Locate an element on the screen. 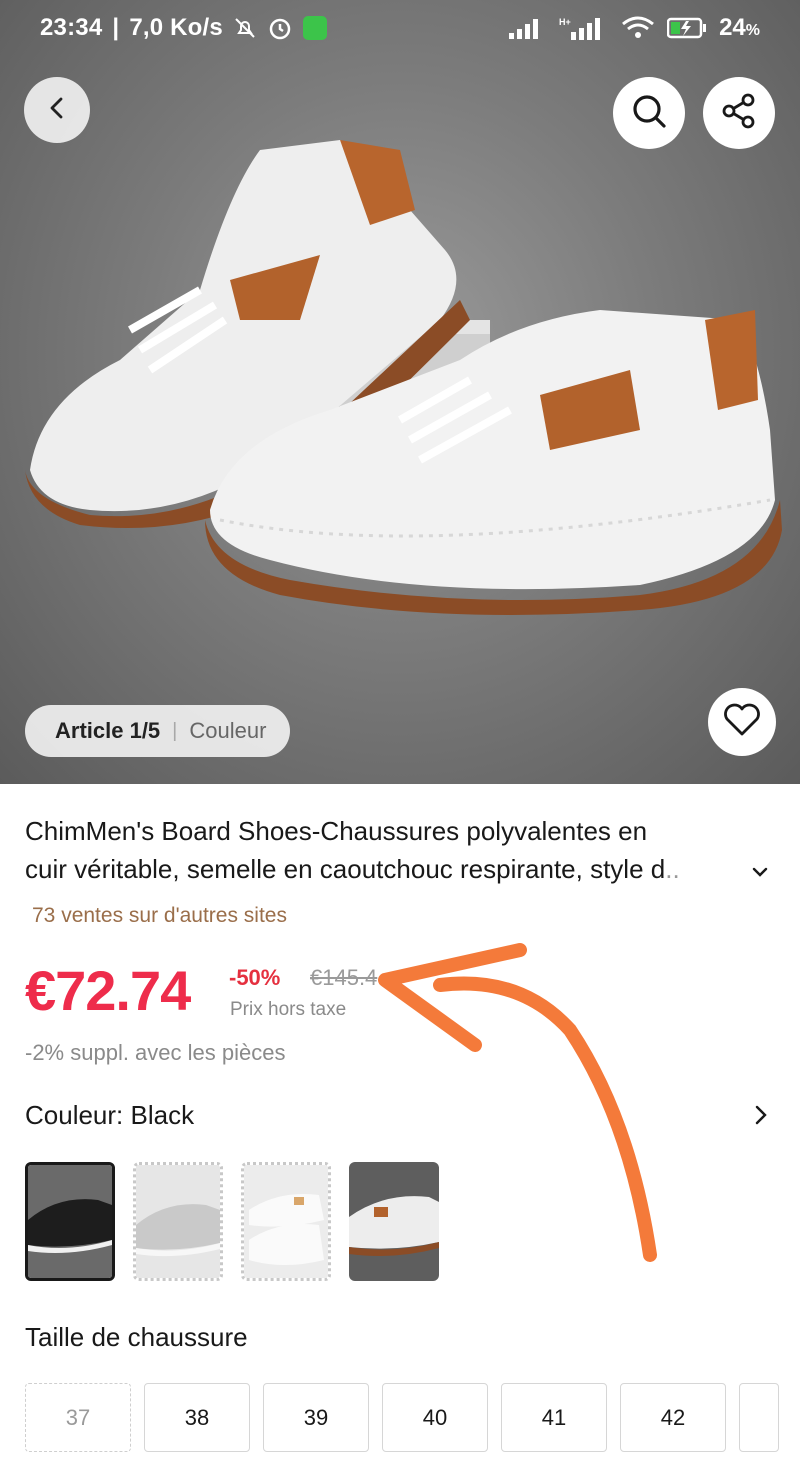  battery-unit: % is located at coordinates (752, 30).